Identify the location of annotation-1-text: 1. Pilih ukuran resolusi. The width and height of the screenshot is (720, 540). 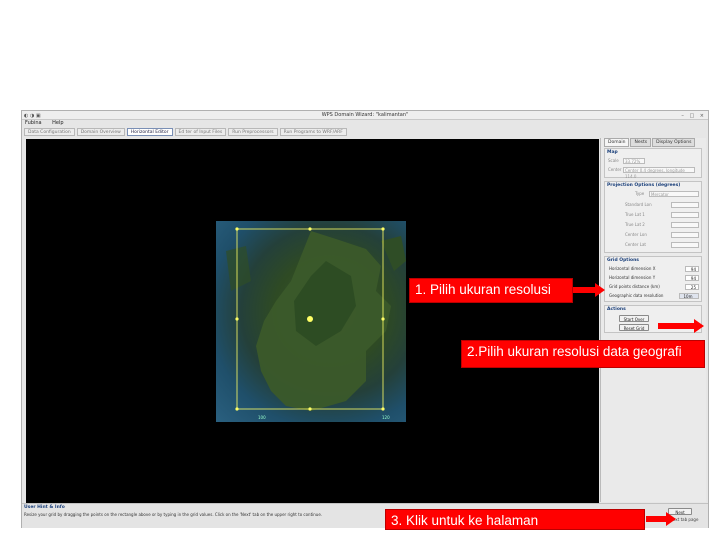
(483, 289).